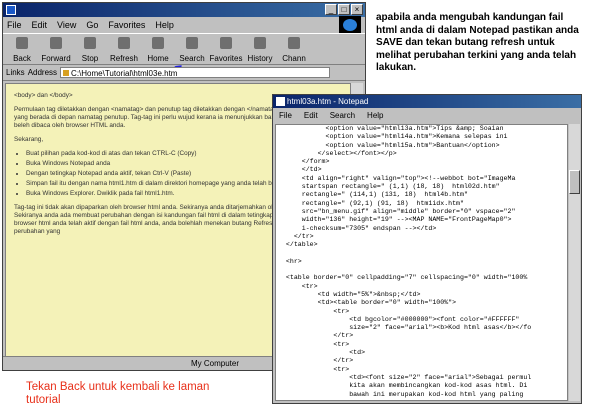  Describe the element at coordinates (22, 43) in the screenshot. I see `back-arrow-icon` at that location.